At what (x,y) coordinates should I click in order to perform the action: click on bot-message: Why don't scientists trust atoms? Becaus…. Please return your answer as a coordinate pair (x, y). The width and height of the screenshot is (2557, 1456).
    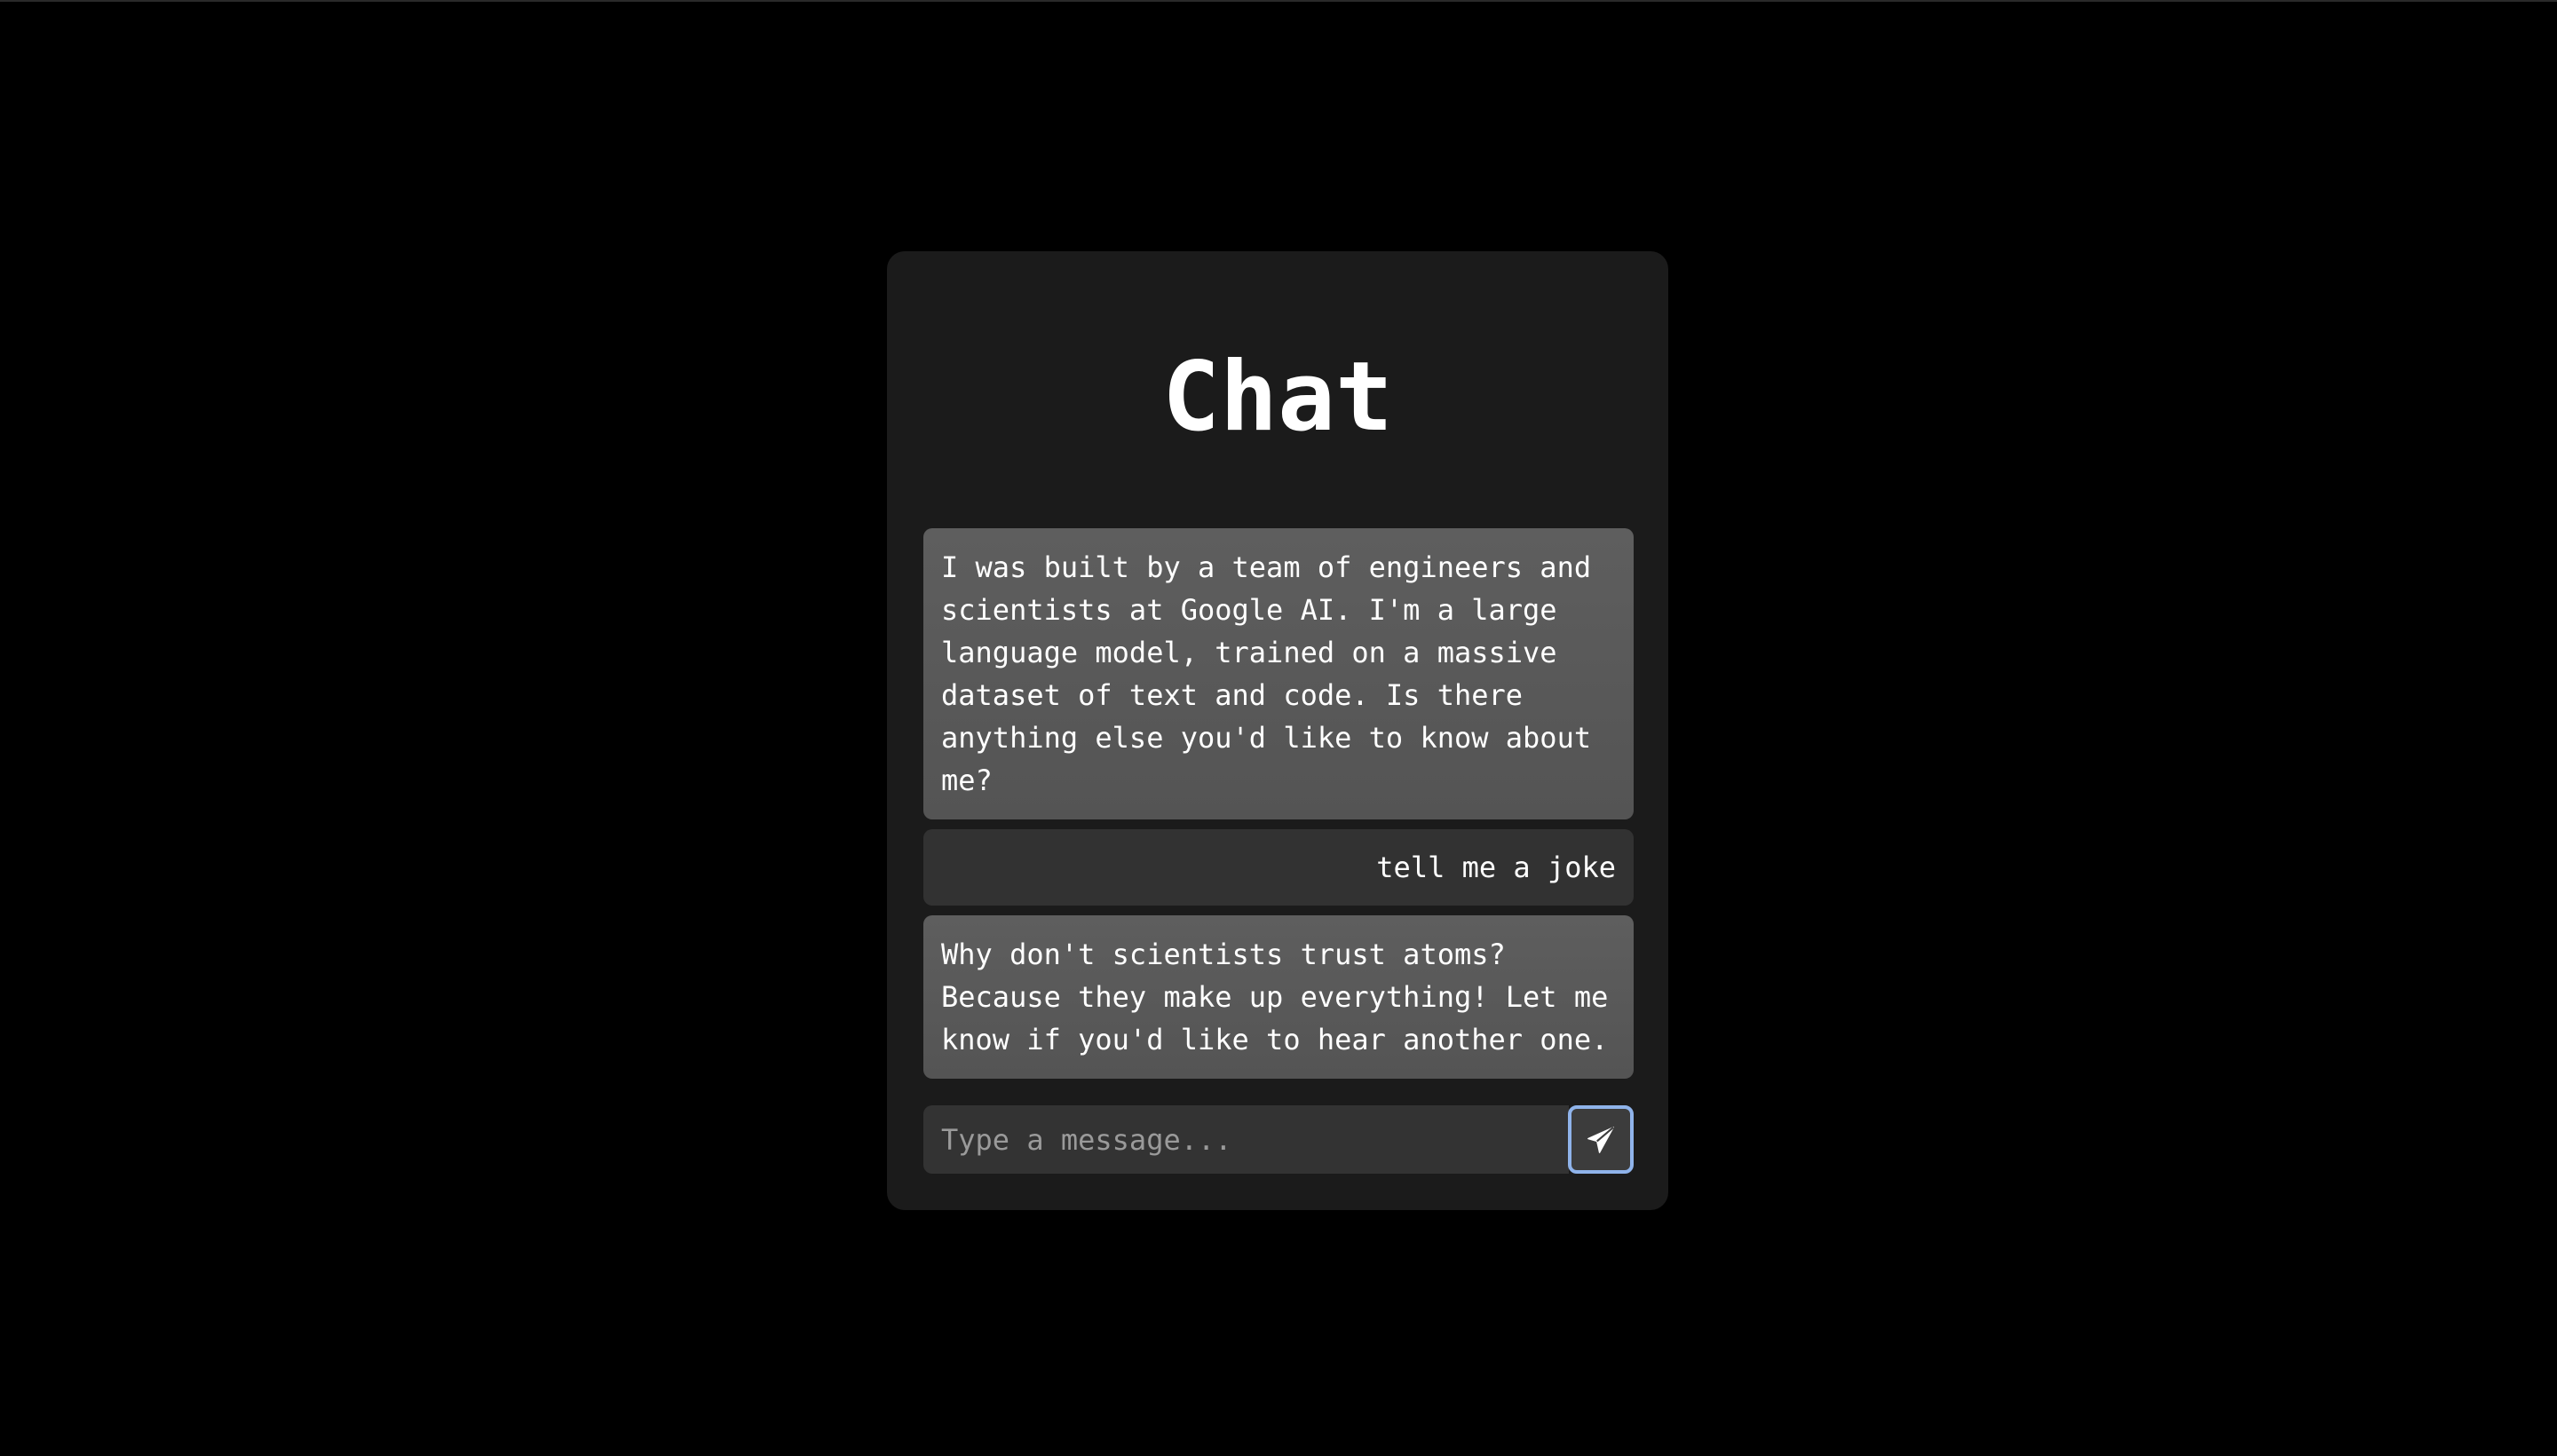
    Looking at the image, I should click on (1278, 997).